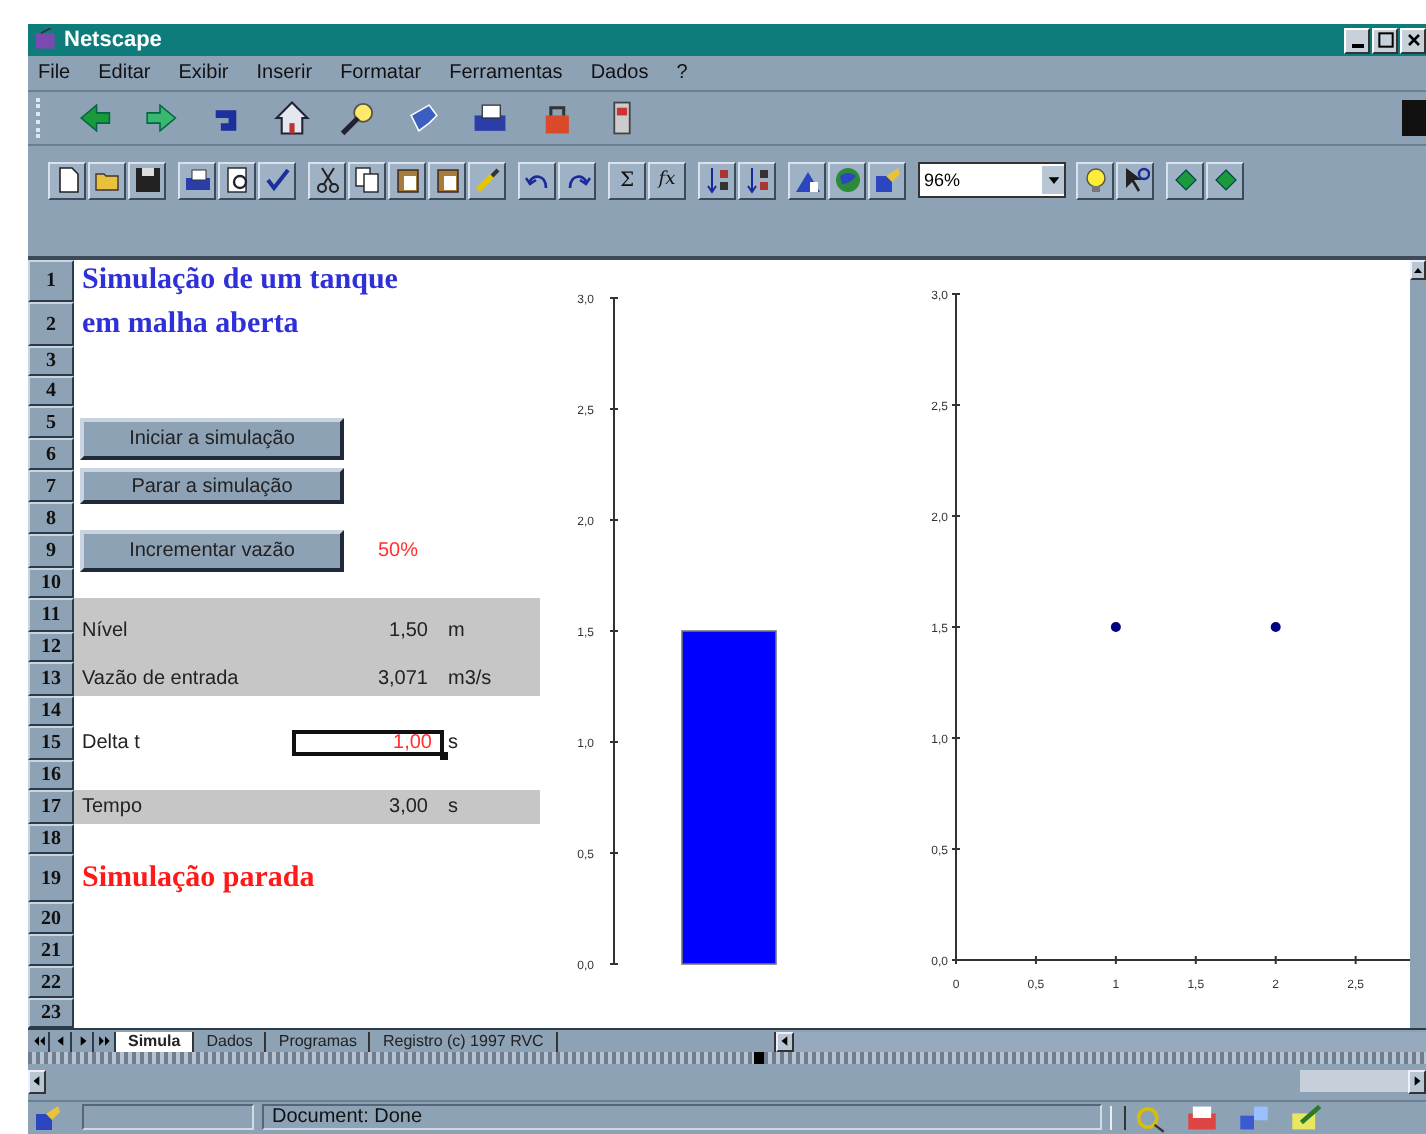  Describe the element at coordinates (51, 361) in the screenshot. I see `row-header: 3` at that location.